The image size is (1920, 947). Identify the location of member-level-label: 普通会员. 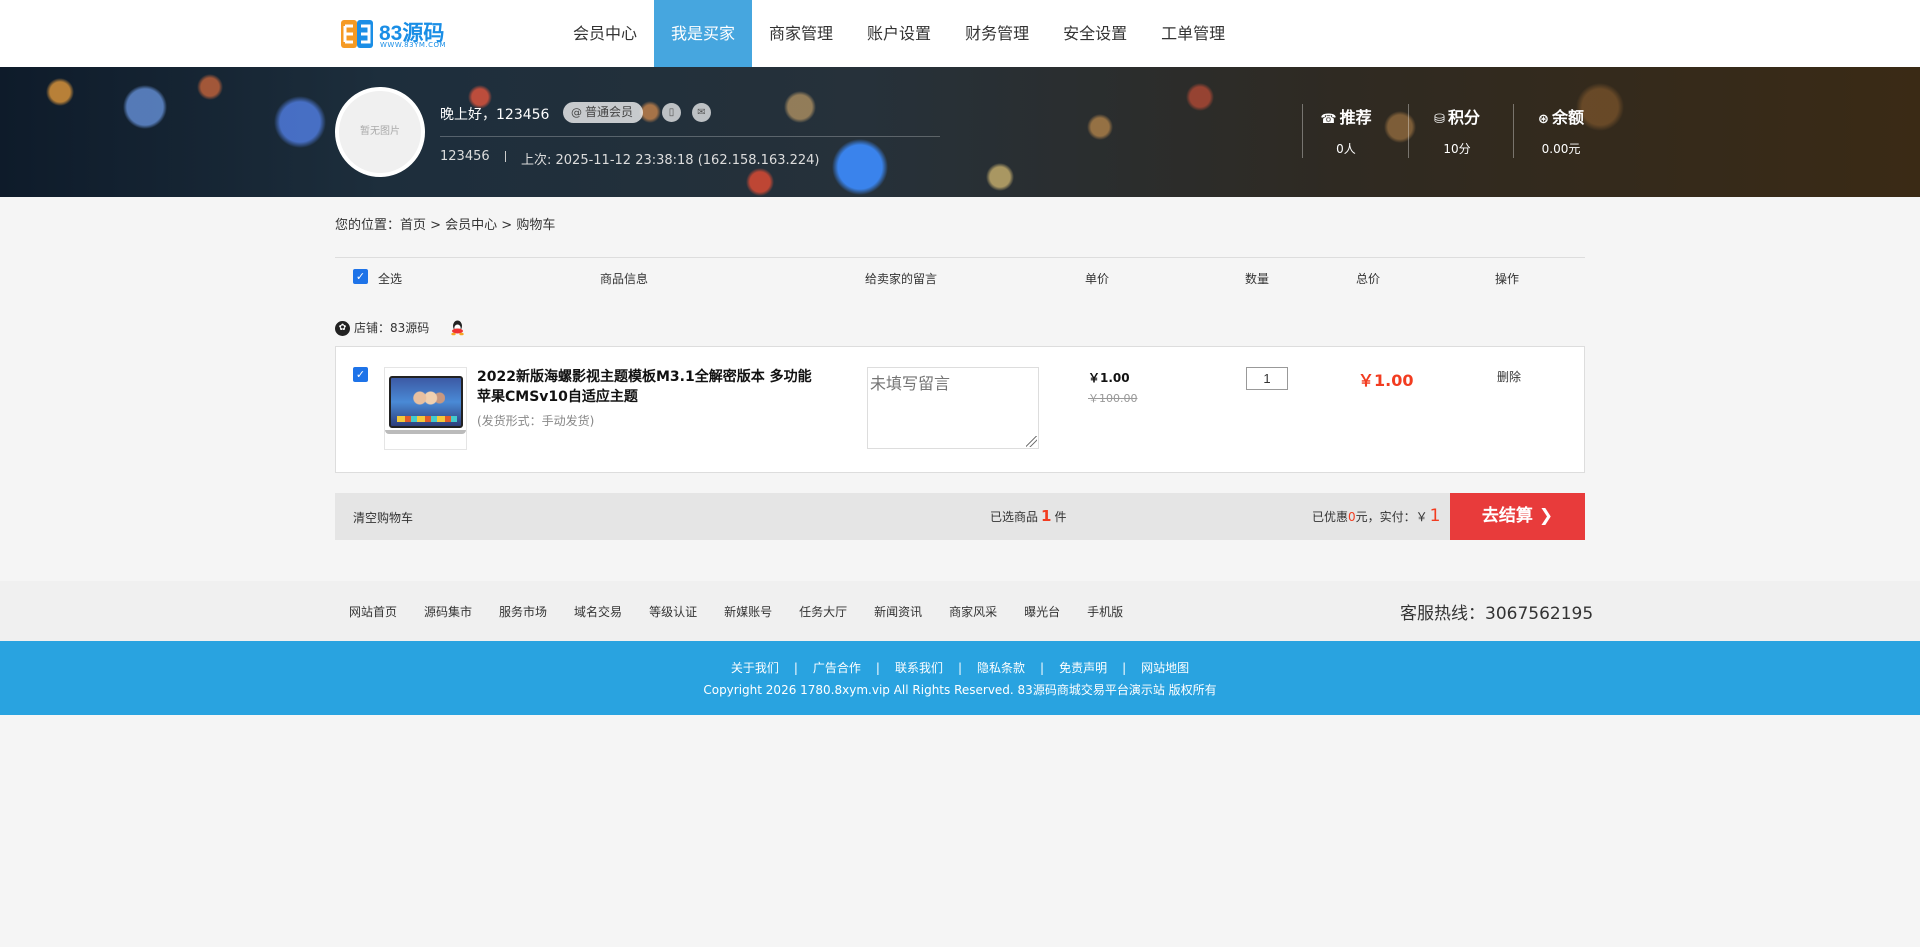
(609, 112).